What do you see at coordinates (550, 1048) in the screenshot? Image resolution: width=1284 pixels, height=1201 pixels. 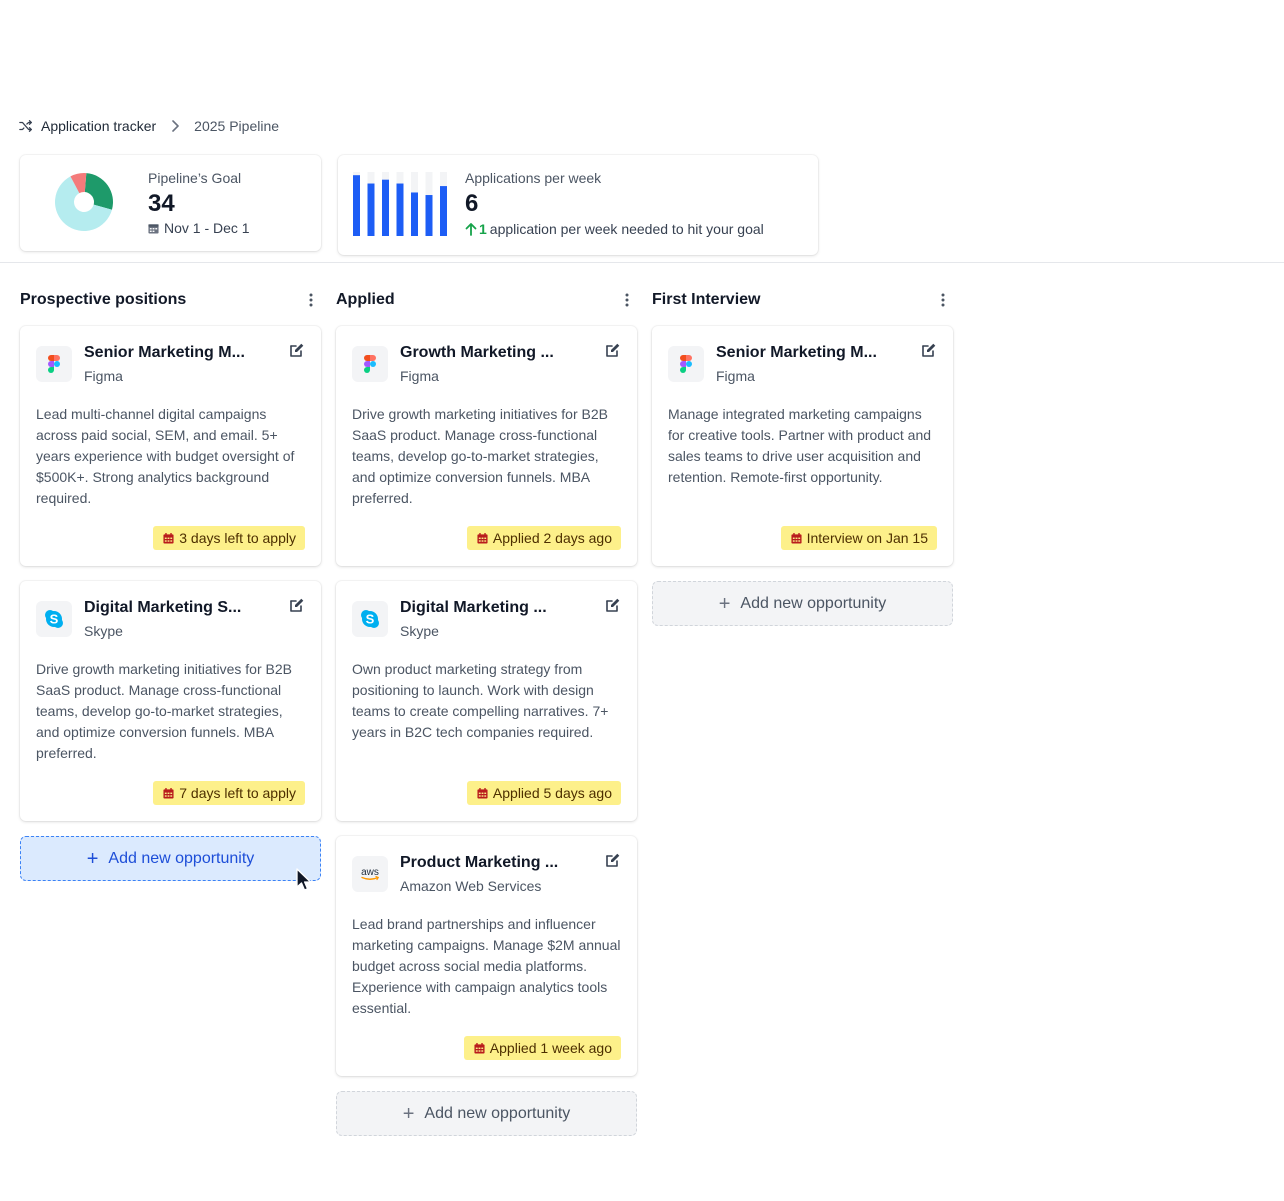 I see `status-badge-text: Applied 1 week ago` at bounding box center [550, 1048].